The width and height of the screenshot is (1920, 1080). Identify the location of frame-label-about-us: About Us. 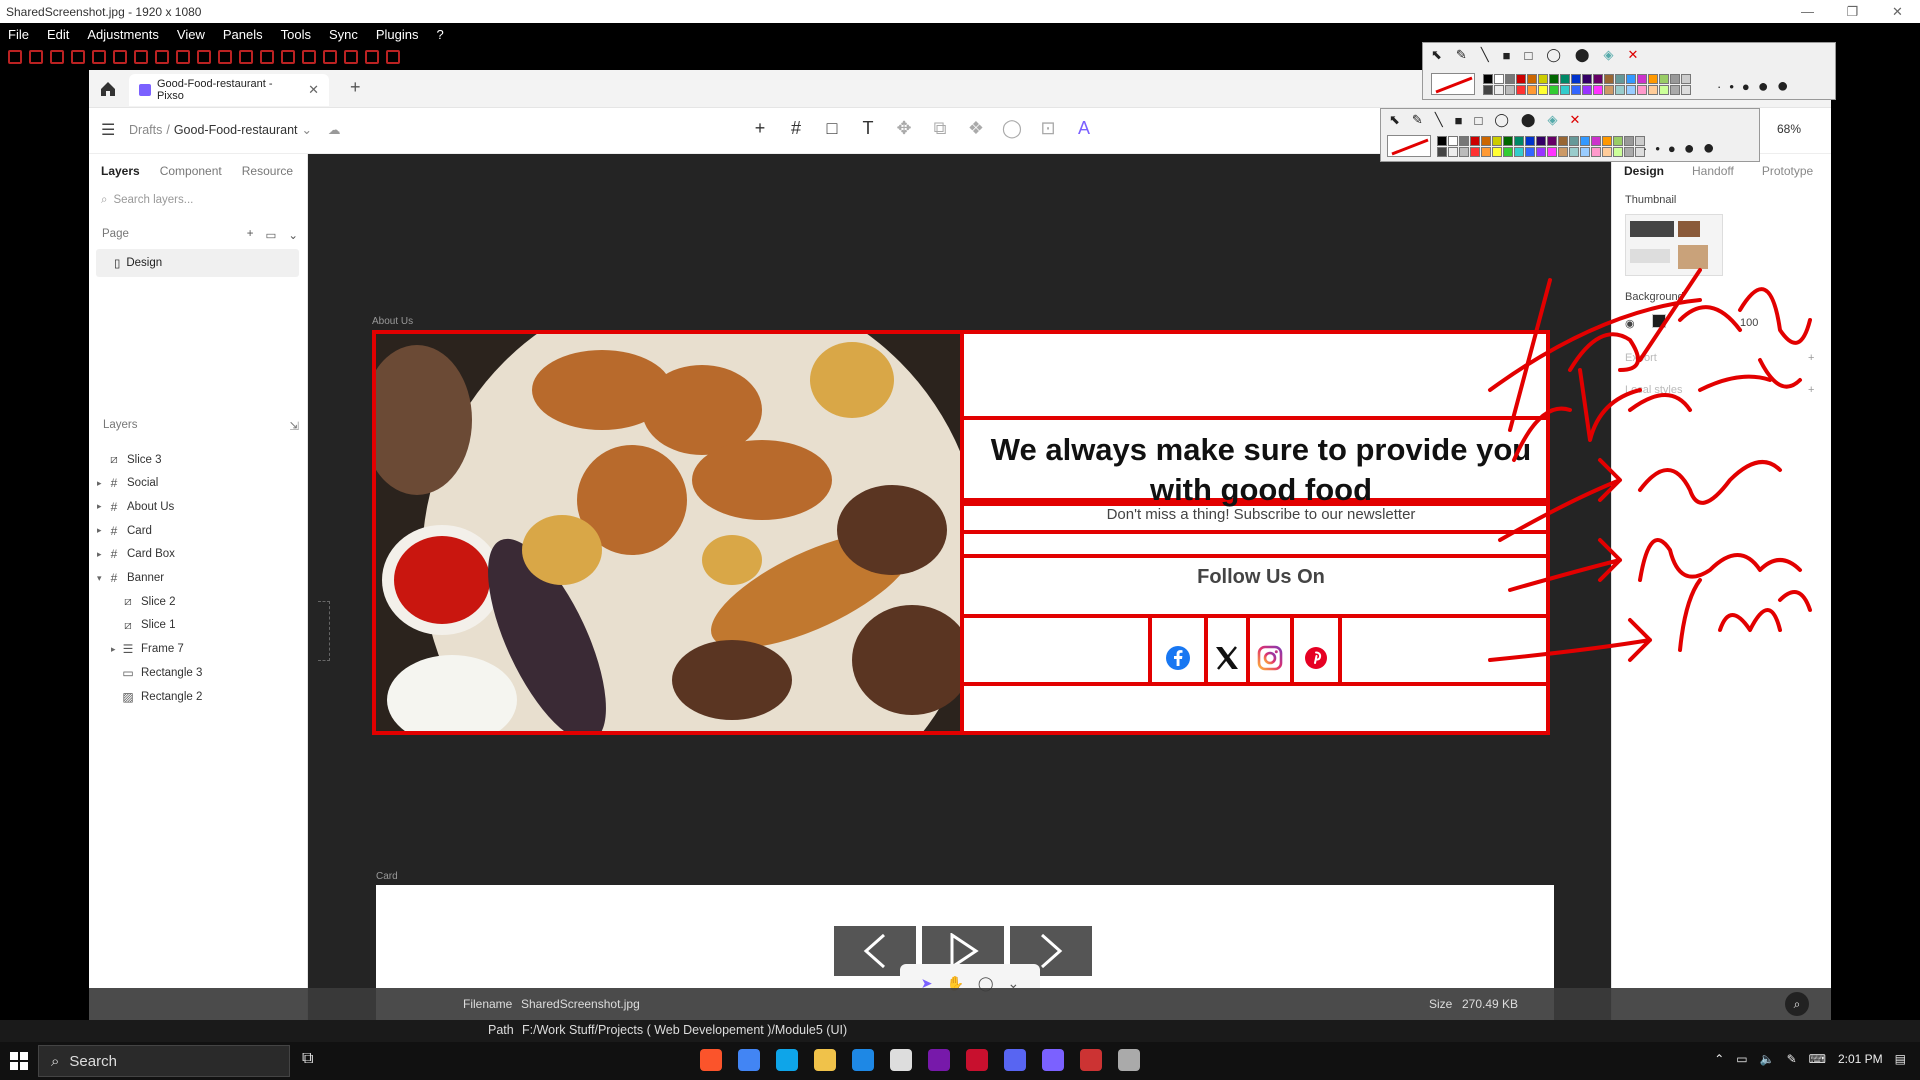
(392, 321).